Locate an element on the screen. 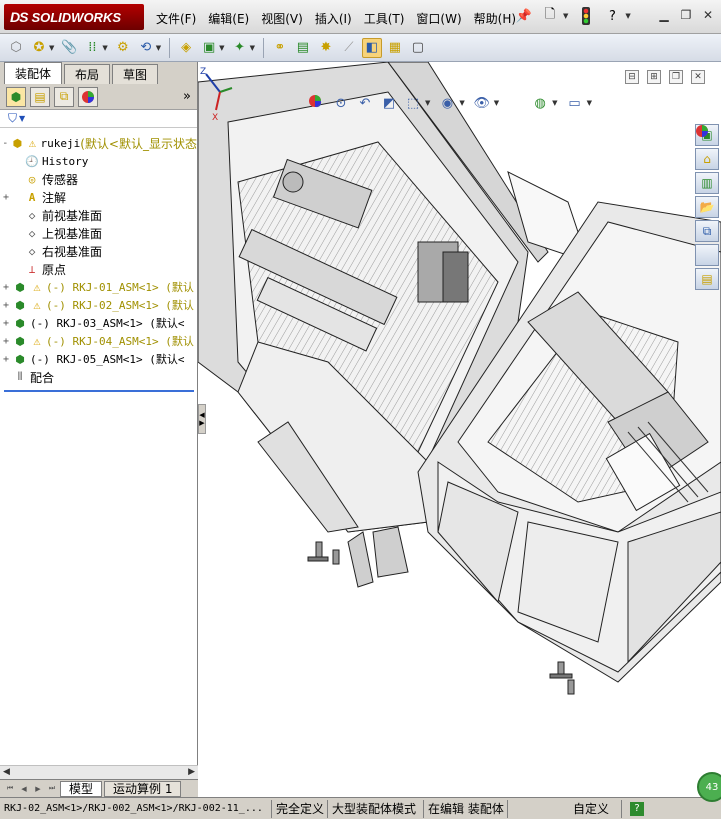 Image resolution: width=721 pixels, height=819 pixels. new-motion-study-icon: ⚭ is located at coordinates (280, 48).